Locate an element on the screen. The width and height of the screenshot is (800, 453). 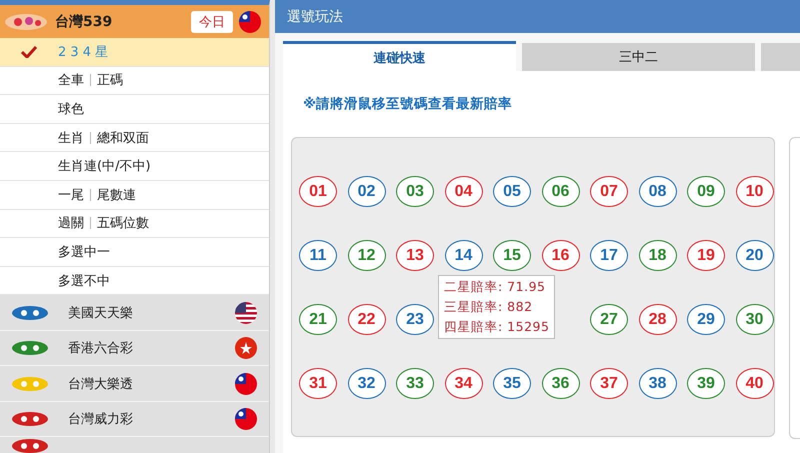
number-ball: 38 is located at coordinates (657, 383).